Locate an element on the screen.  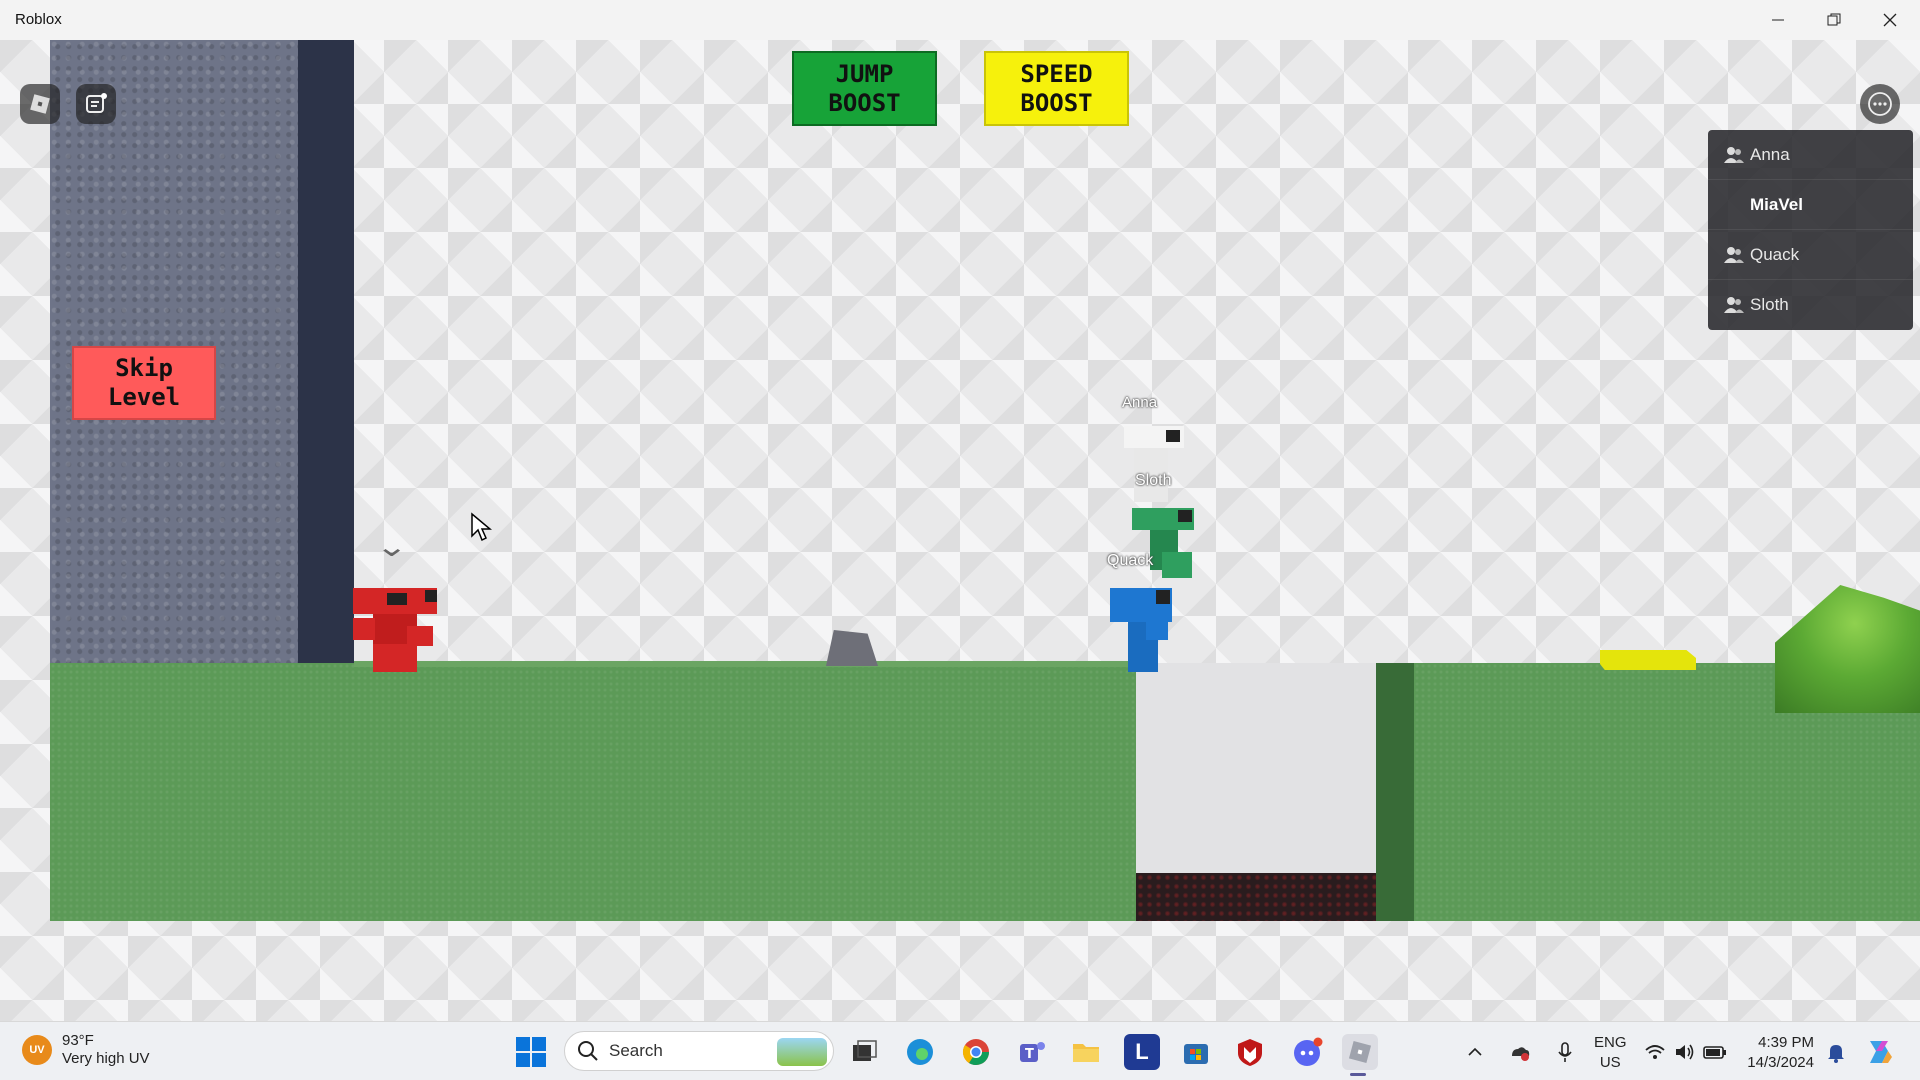
windows-start-icon is located at coordinates (531, 1052).